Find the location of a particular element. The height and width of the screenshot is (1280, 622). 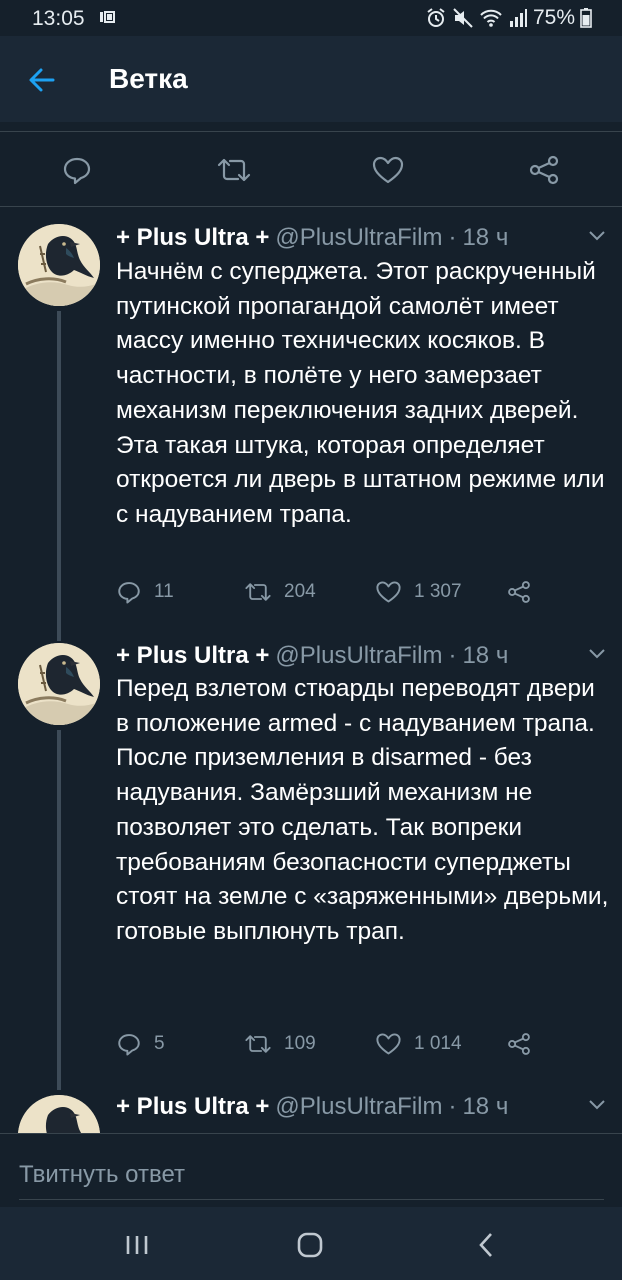

mute-icon is located at coordinates (463, 18).